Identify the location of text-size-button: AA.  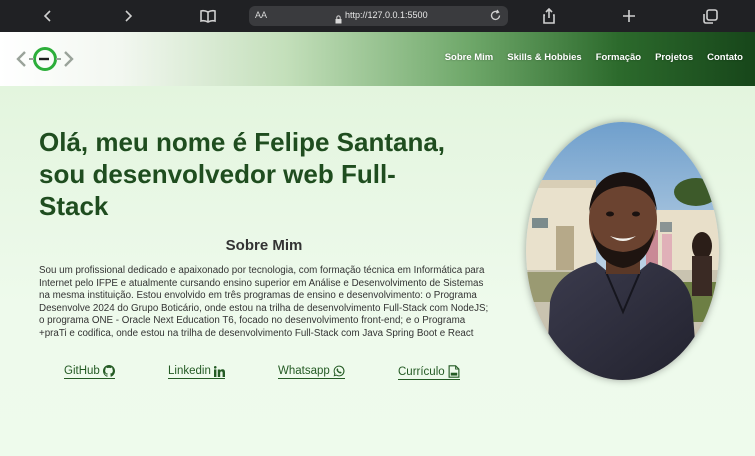
(261, 15).